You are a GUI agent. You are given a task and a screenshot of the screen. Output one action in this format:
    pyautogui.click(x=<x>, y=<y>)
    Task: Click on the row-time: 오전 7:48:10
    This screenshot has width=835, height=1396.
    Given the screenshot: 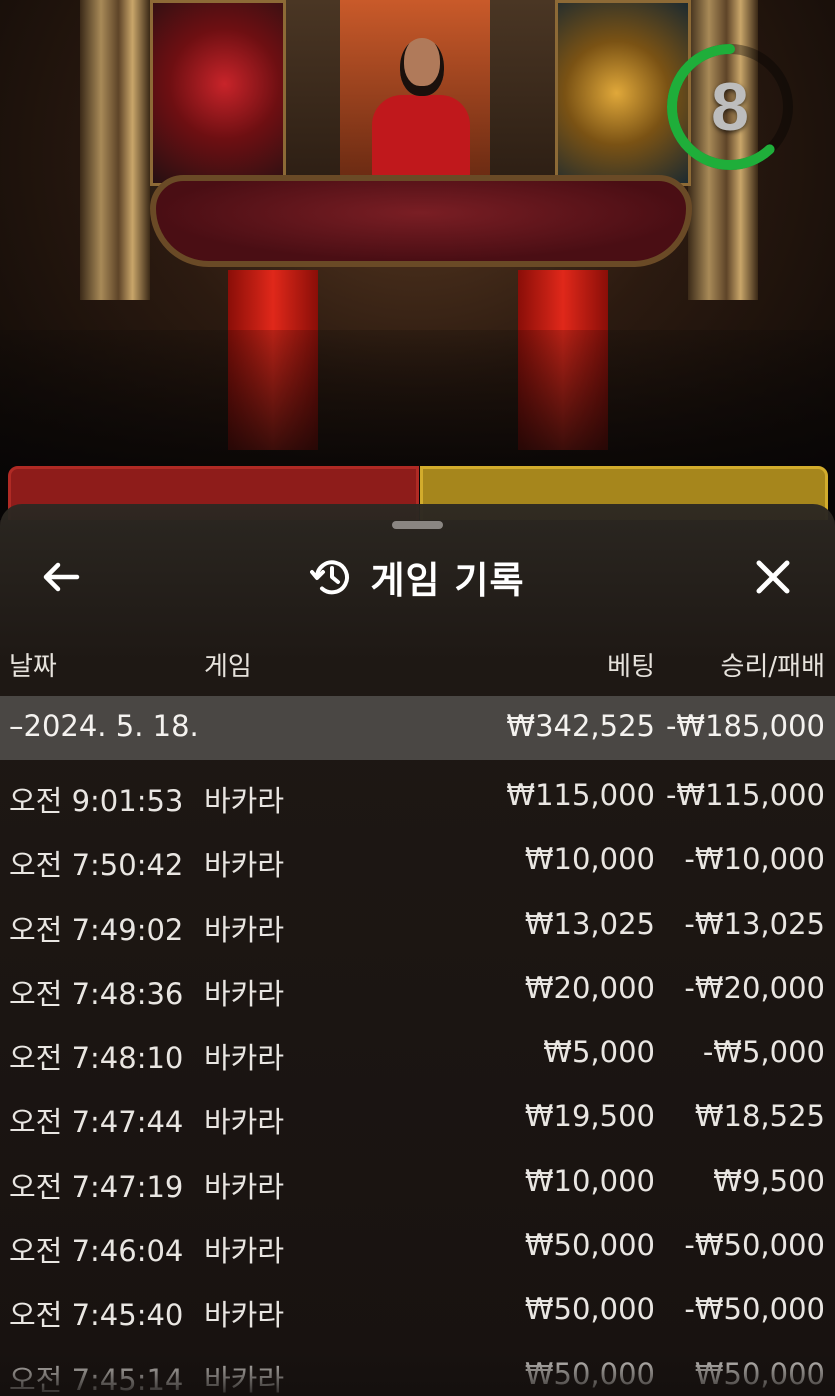 What is the action you would take?
    pyautogui.click(x=96, y=1058)
    